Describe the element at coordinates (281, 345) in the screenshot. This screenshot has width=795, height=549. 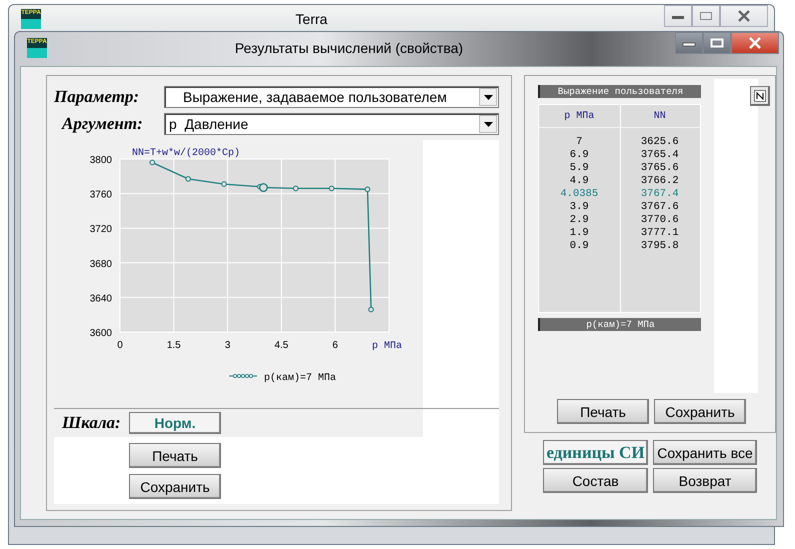
I see `x-tick-label: 4.5` at that location.